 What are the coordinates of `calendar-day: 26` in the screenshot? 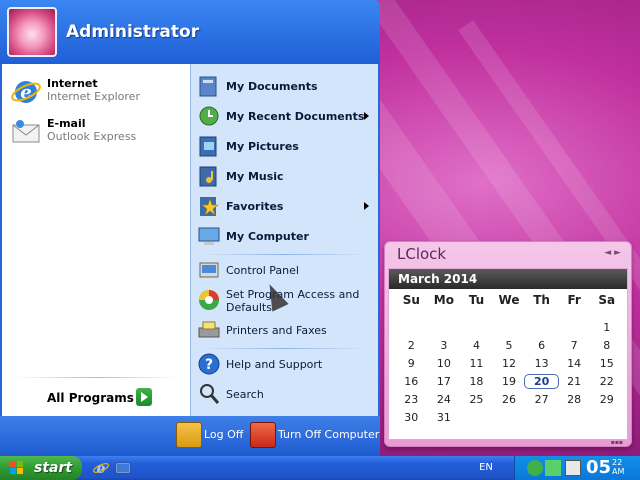 It's located at (509, 399).